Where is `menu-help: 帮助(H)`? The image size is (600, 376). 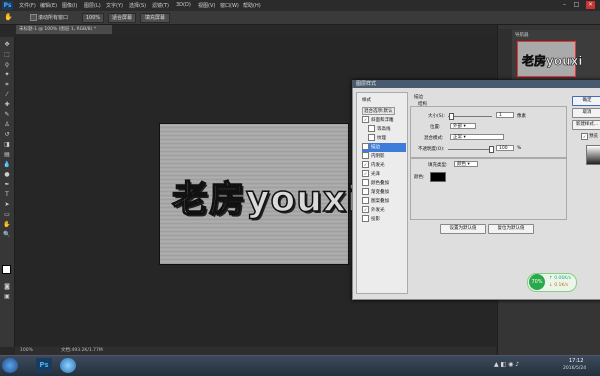 menu-help: 帮助(H) is located at coordinates (252, 5).